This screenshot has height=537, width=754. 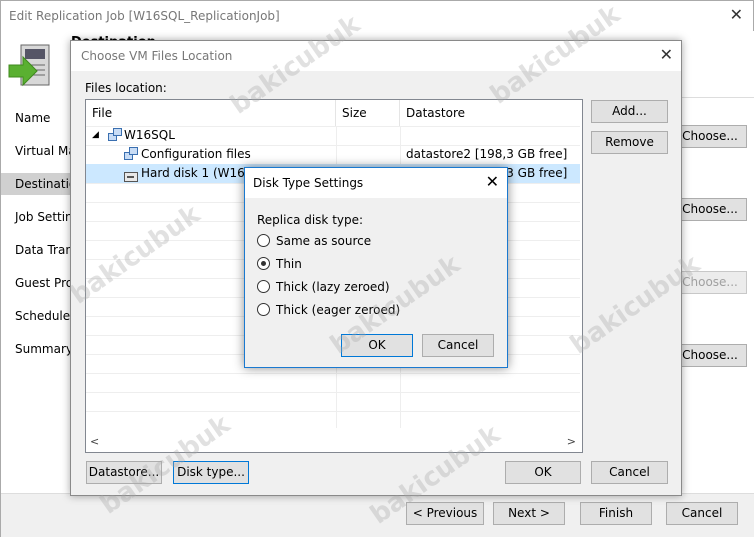 What do you see at coordinates (310, 220) in the screenshot?
I see `replica-disk-type-label: Replica disk type:` at bounding box center [310, 220].